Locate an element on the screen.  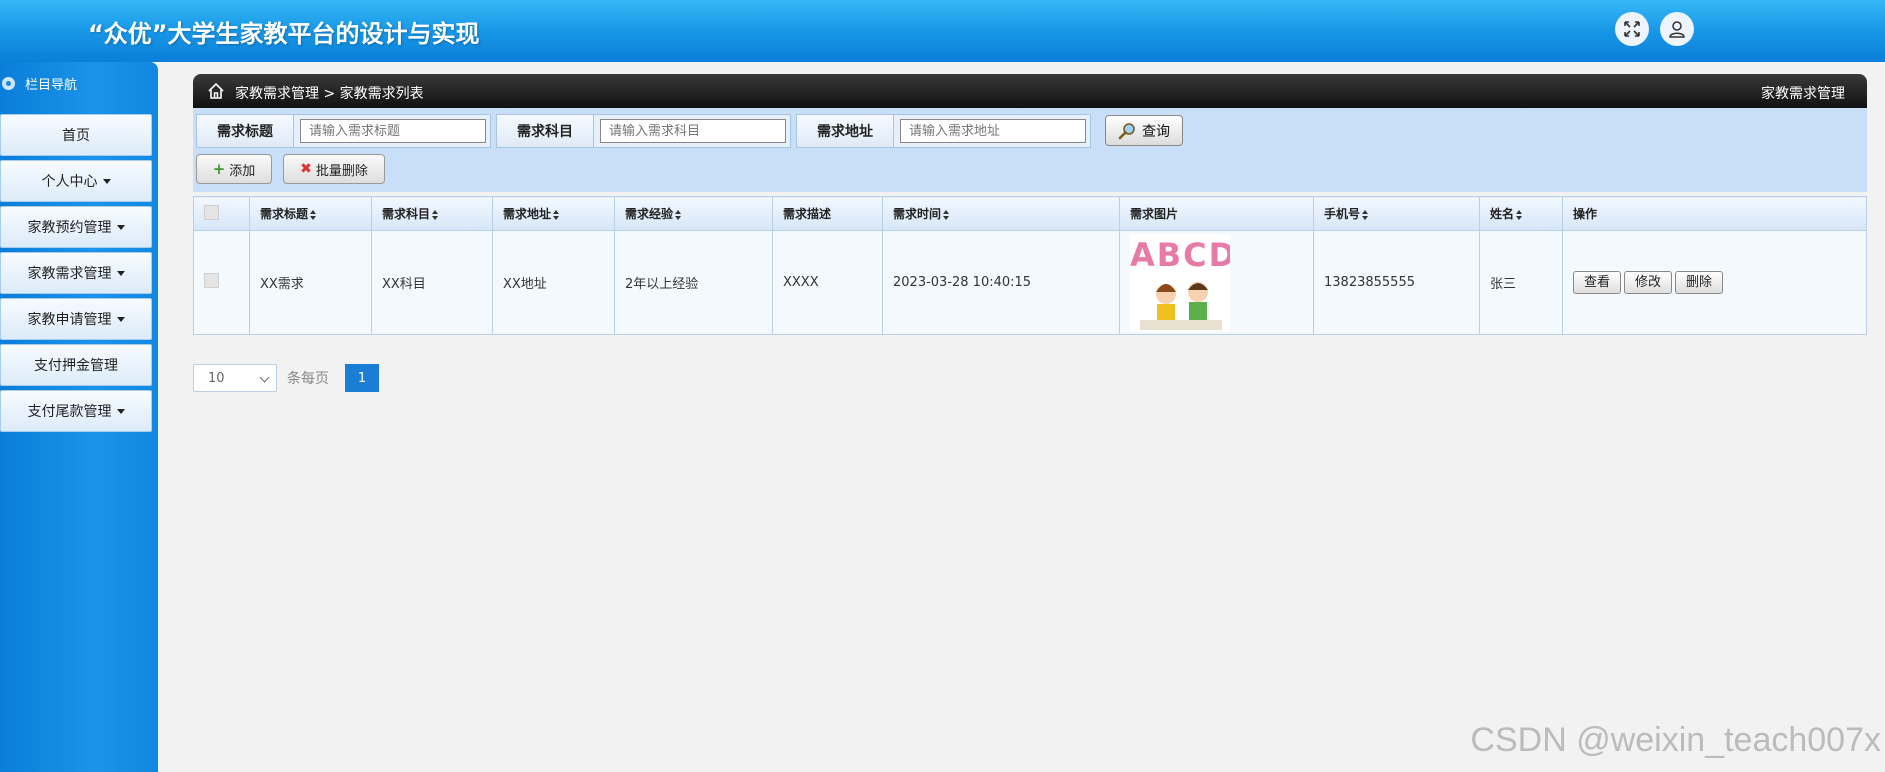
cell-address: XX地址 is located at coordinates (553, 282).